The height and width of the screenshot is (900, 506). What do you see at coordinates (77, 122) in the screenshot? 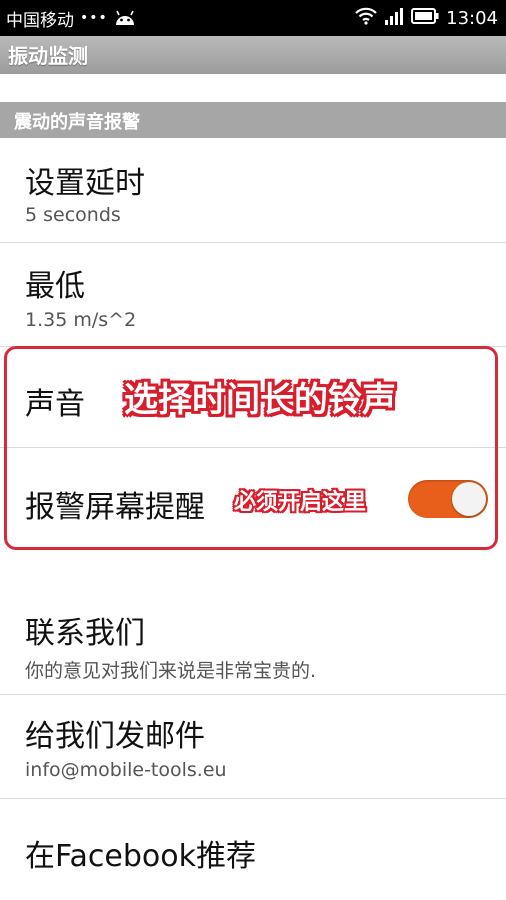
I see `section-header-label: 震动的声音报警` at bounding box center [77, 122].